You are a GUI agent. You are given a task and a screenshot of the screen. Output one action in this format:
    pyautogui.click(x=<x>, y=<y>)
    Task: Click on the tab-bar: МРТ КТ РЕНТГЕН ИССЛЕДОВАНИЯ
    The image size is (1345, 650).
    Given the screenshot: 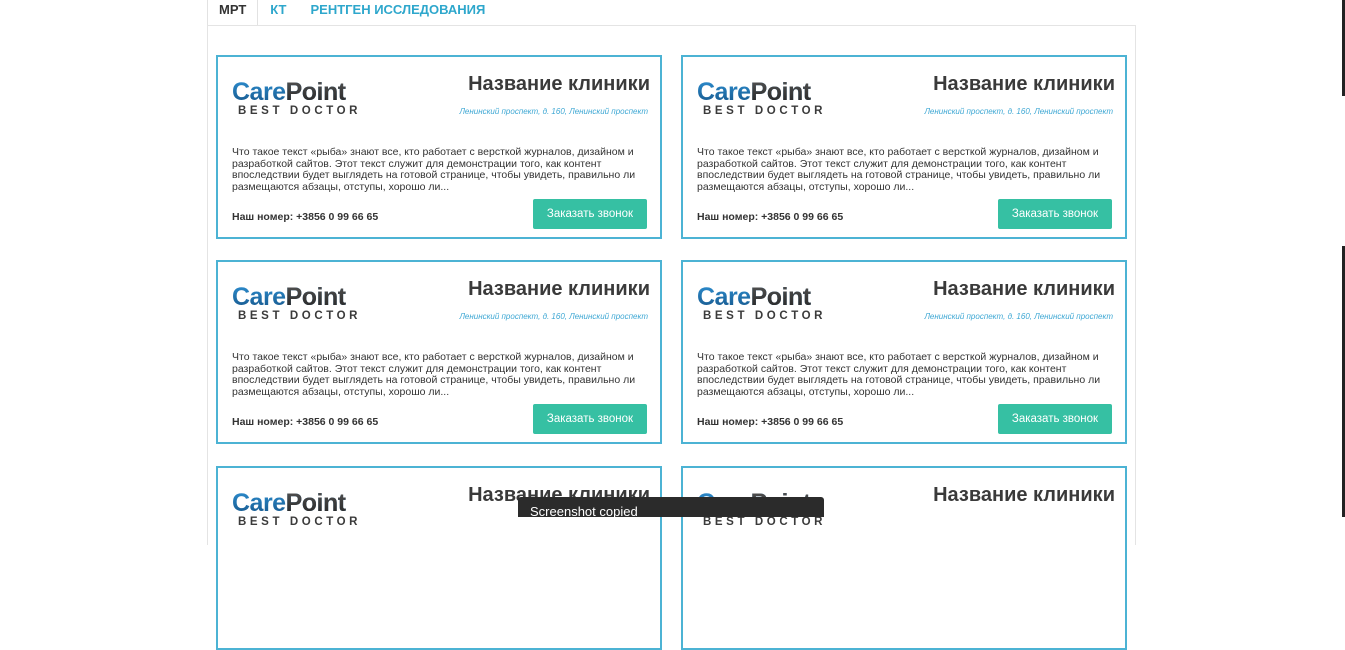 What is the action you would take?
    pyautogui.click(x=352, y=13)
    